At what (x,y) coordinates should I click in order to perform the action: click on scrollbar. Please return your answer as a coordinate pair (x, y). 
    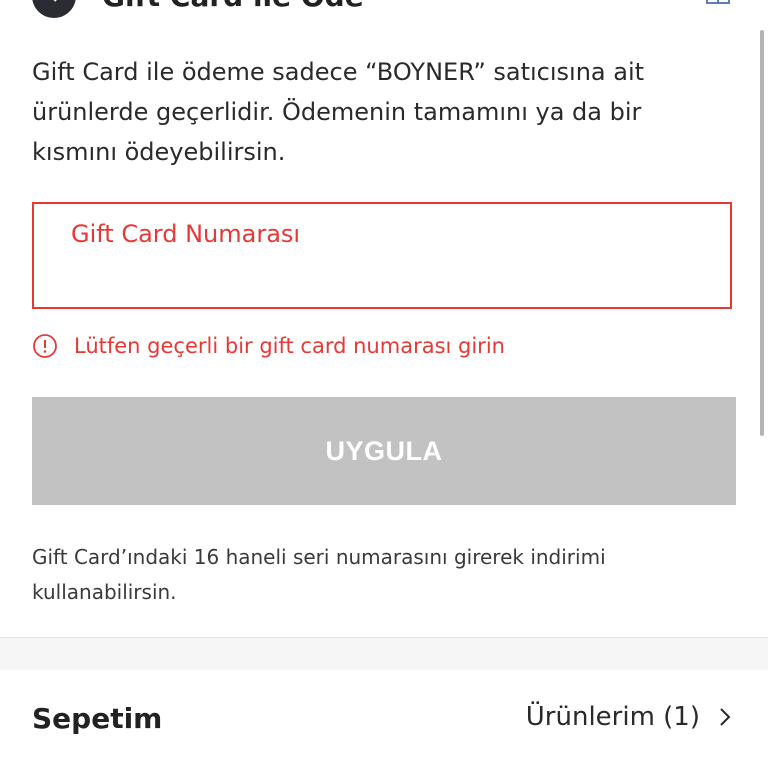
    Looking at the image, I should click on (762, 233).